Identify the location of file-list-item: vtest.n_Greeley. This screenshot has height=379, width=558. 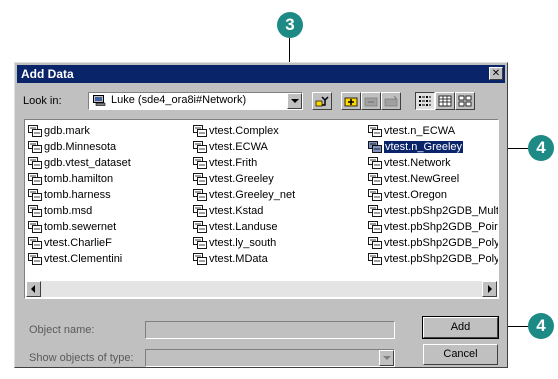
(432, 147).